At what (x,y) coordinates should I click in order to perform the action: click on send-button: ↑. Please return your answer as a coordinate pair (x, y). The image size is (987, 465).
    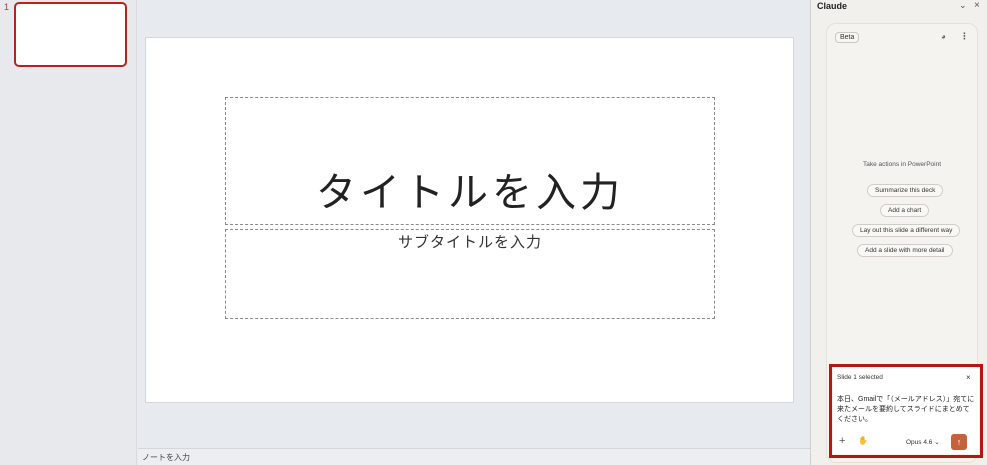
    Looking at the image, I should click on (959, 442).